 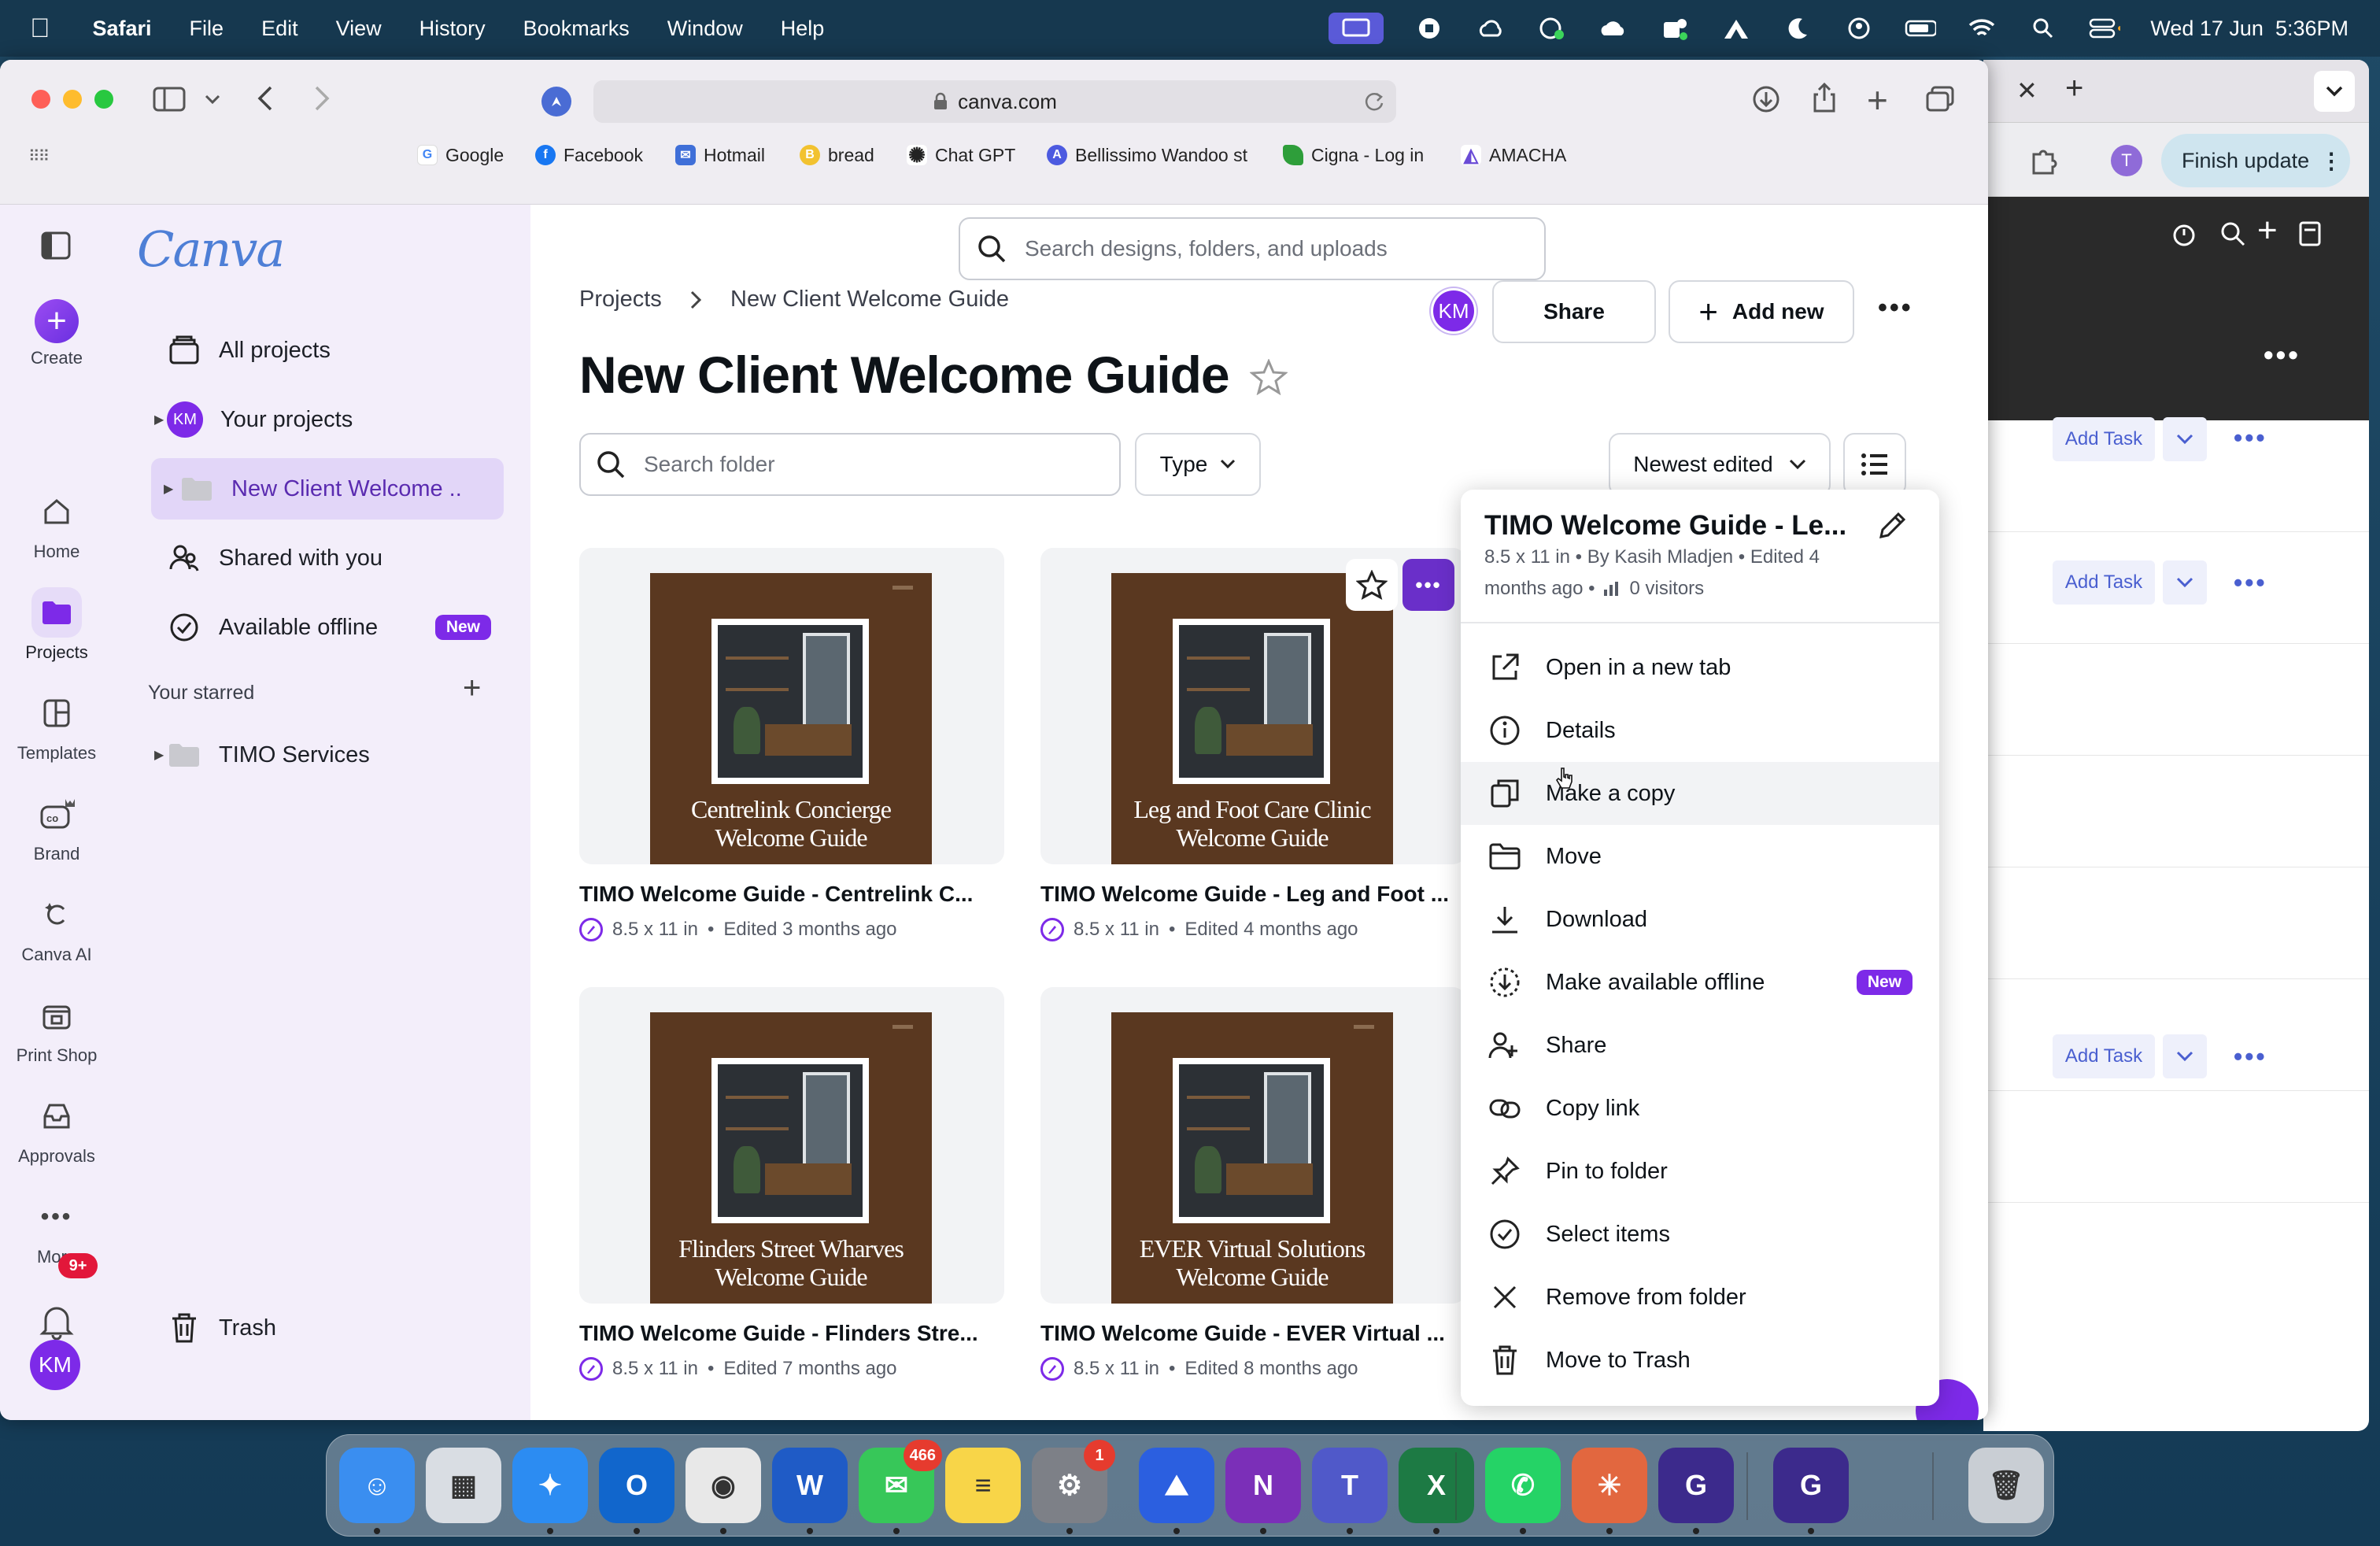 I want to click on user-account-icon, so click(x=1859, y=28).